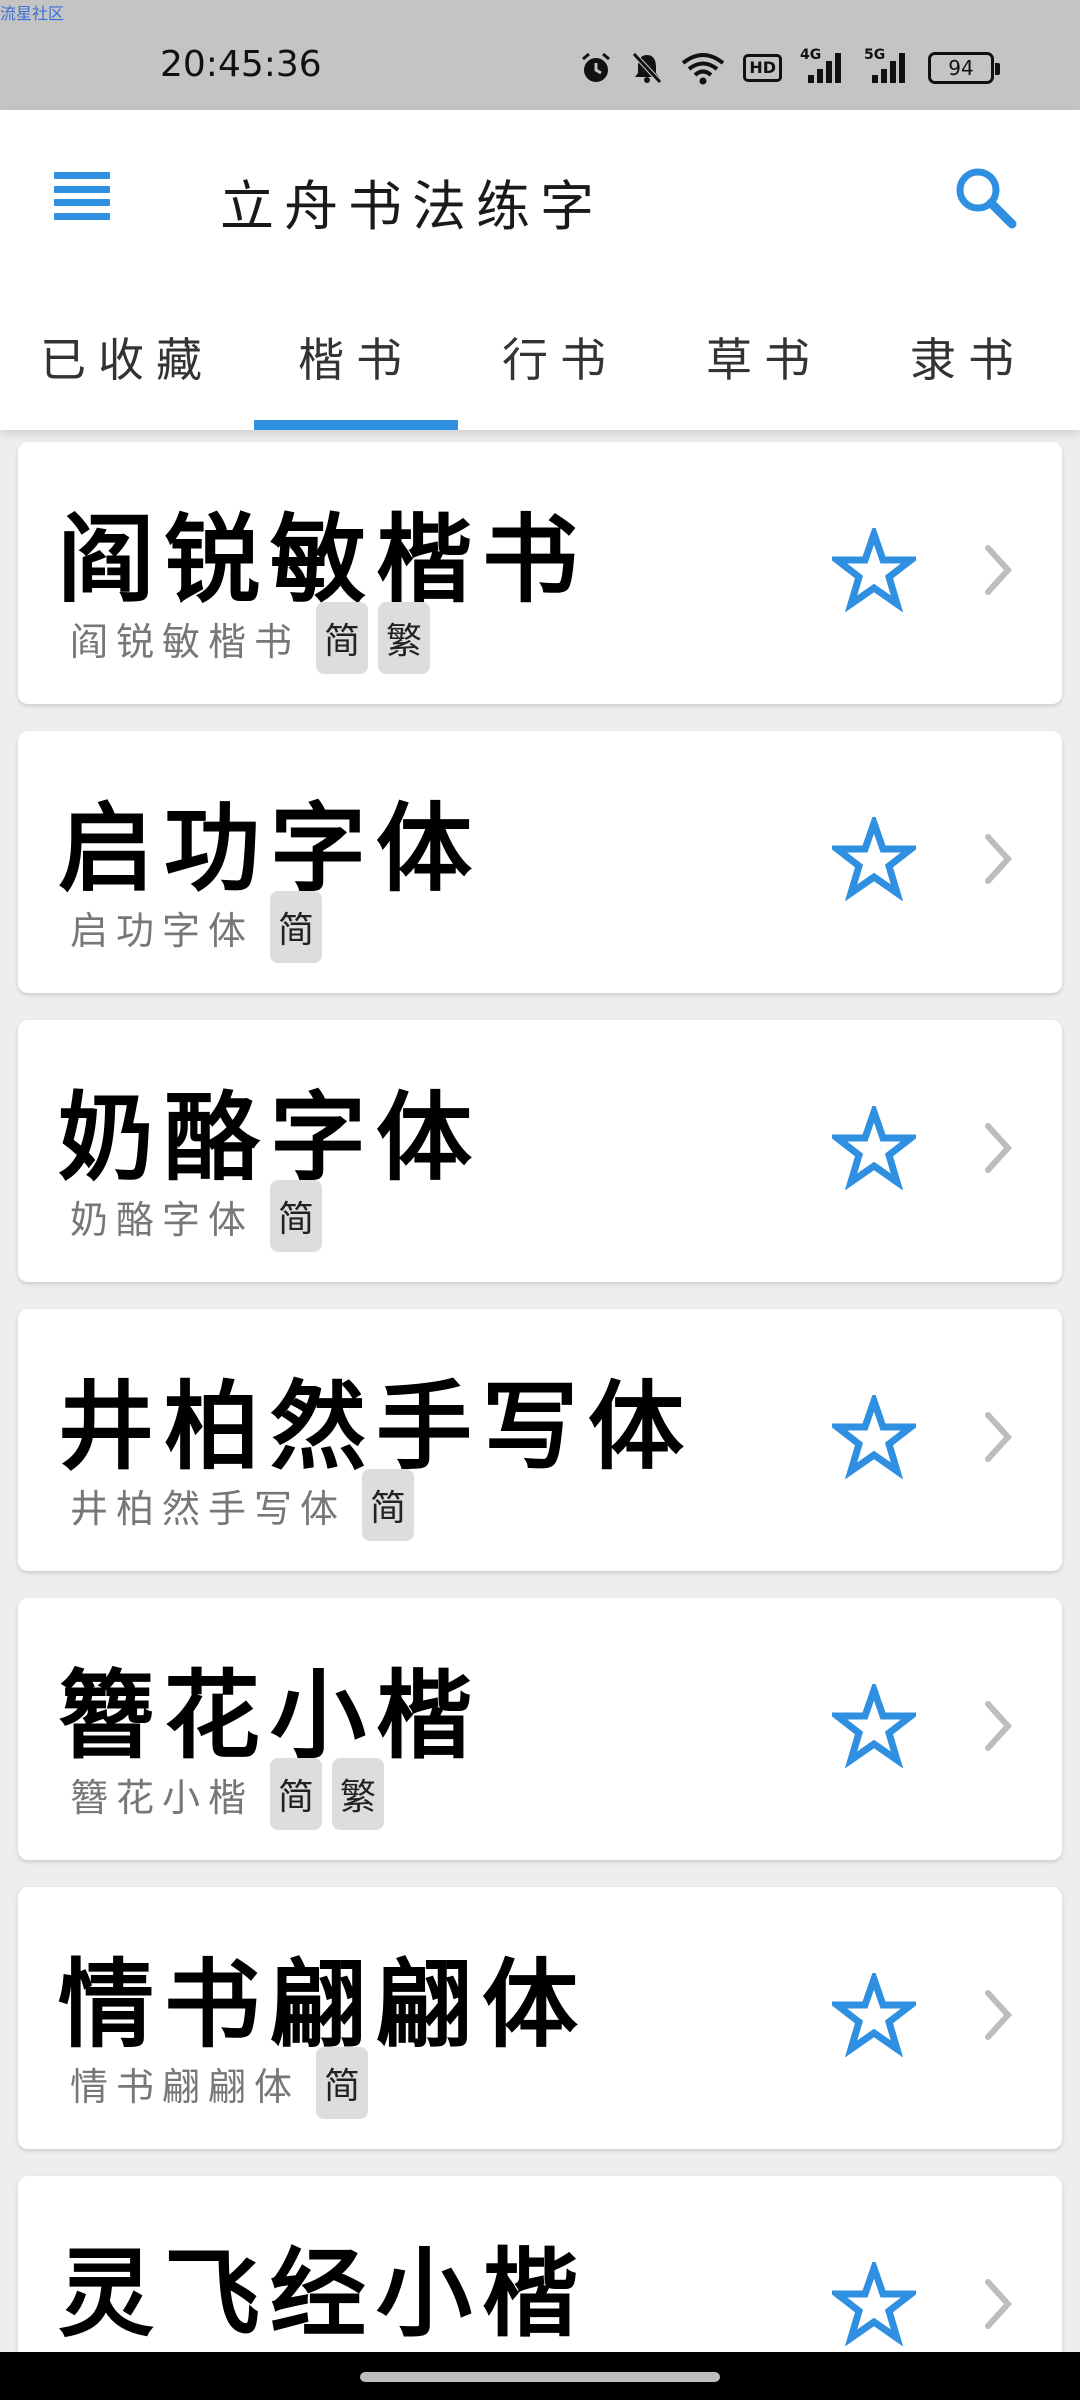 This screenshot has height=2400, width=1080. What do you see at coordinates (323, 559) in the screenshot?
I see `font-preview: 阎锐敏楷书` at bounding box center [323, 559].